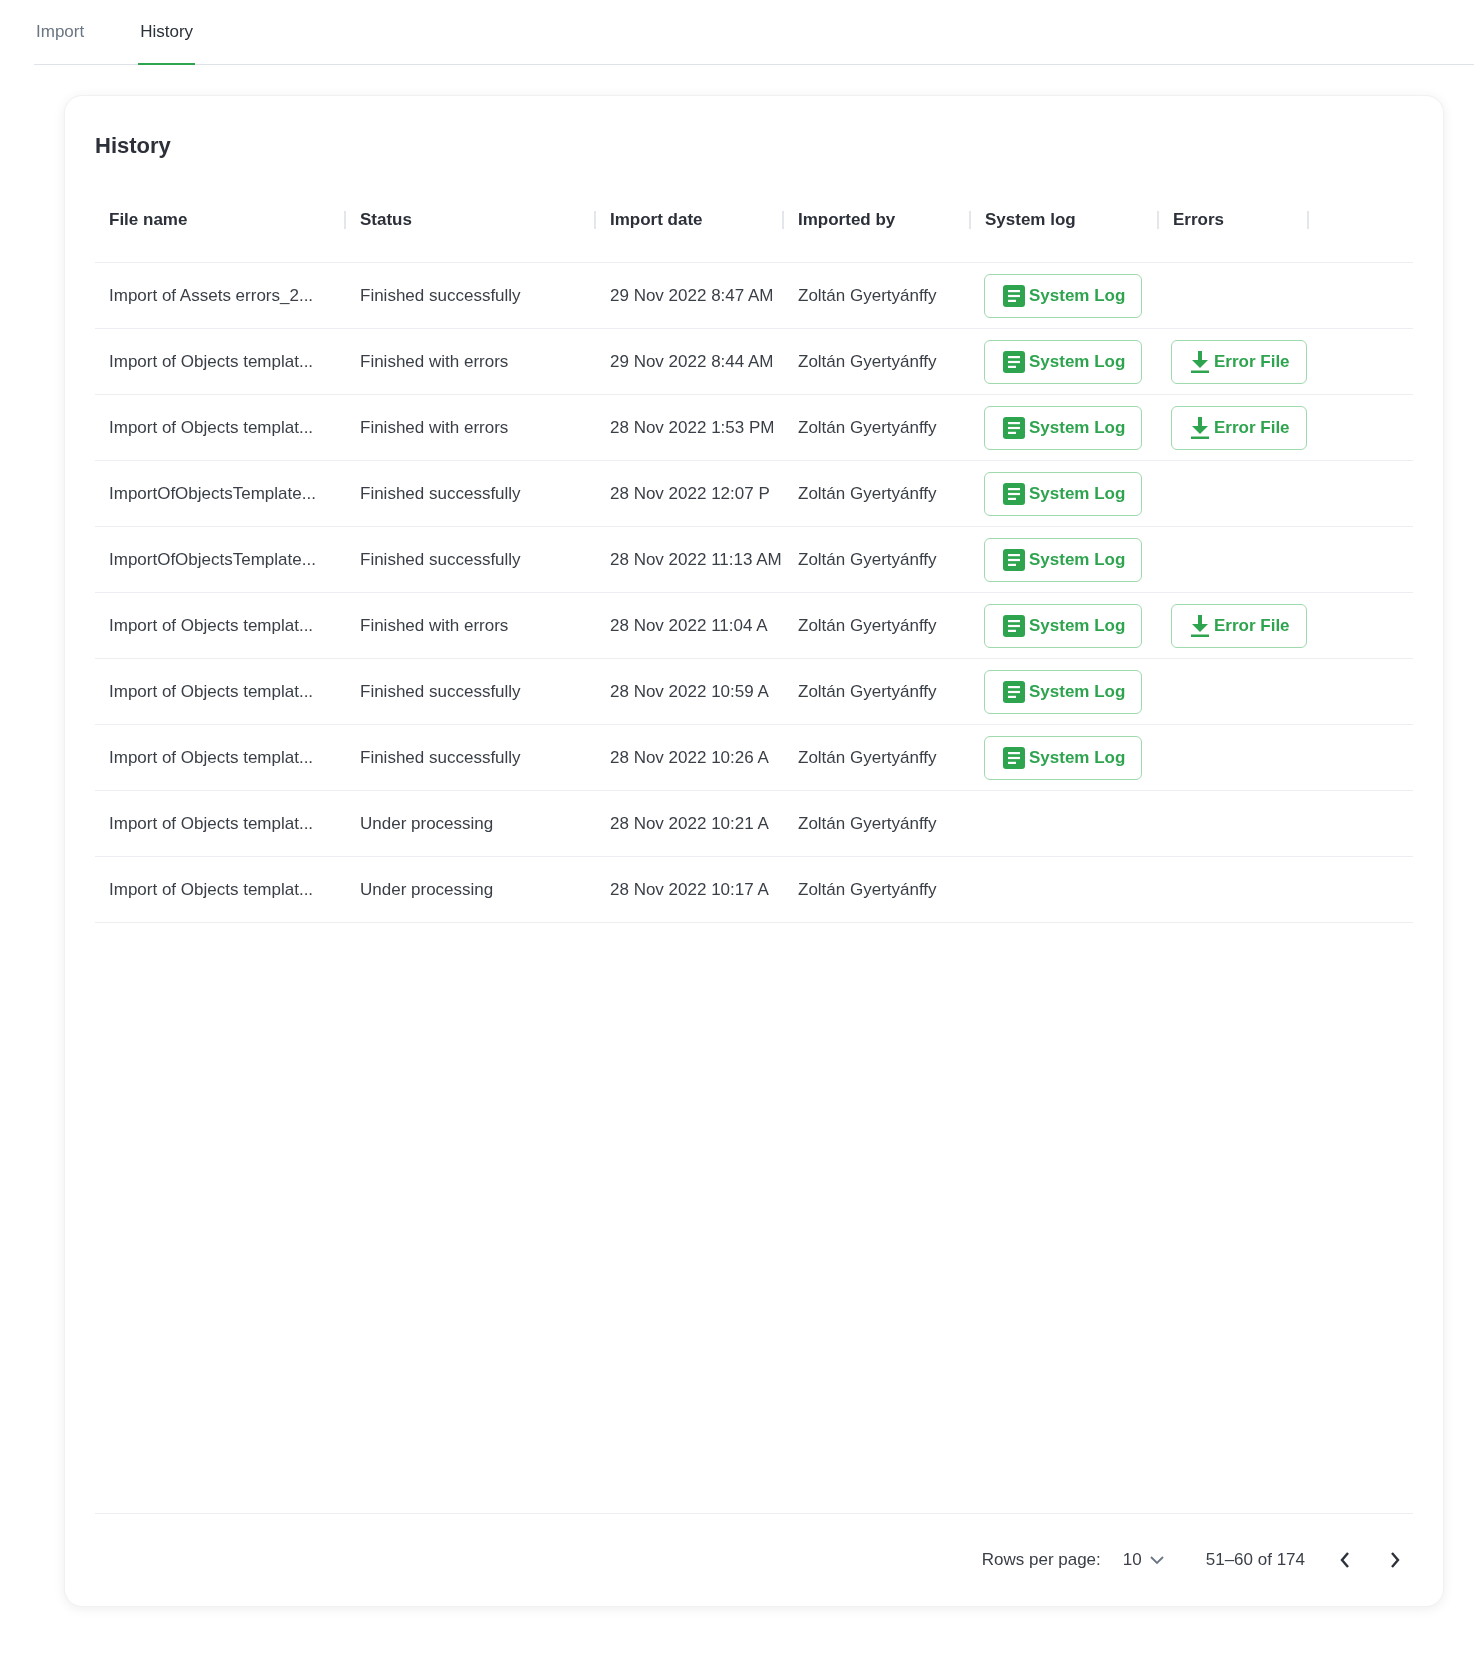 Image resolution: width=1482 pixels, height=1658 pixels. Describe the element at coordinates (692, 295) in the screenshot. I see `import-date-cell-text: 29 Nov 2022 8:47 AM` at that location.